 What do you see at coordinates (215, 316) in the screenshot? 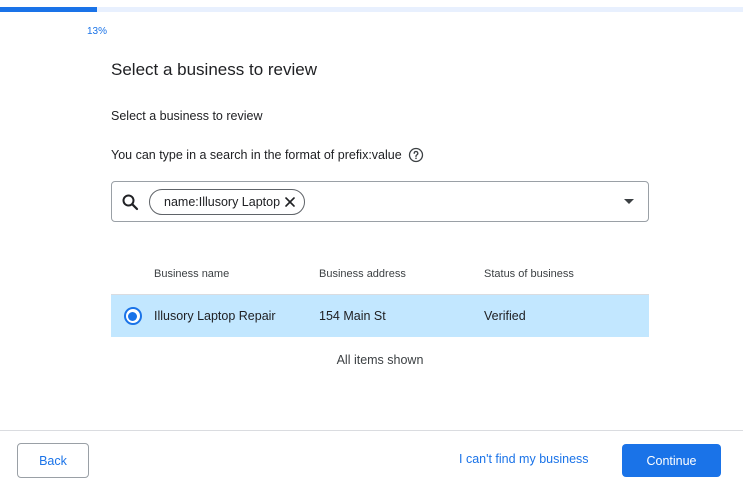
I see `business-name-cell: Illusory Laptop Repair` at bounding box center [215, 316].